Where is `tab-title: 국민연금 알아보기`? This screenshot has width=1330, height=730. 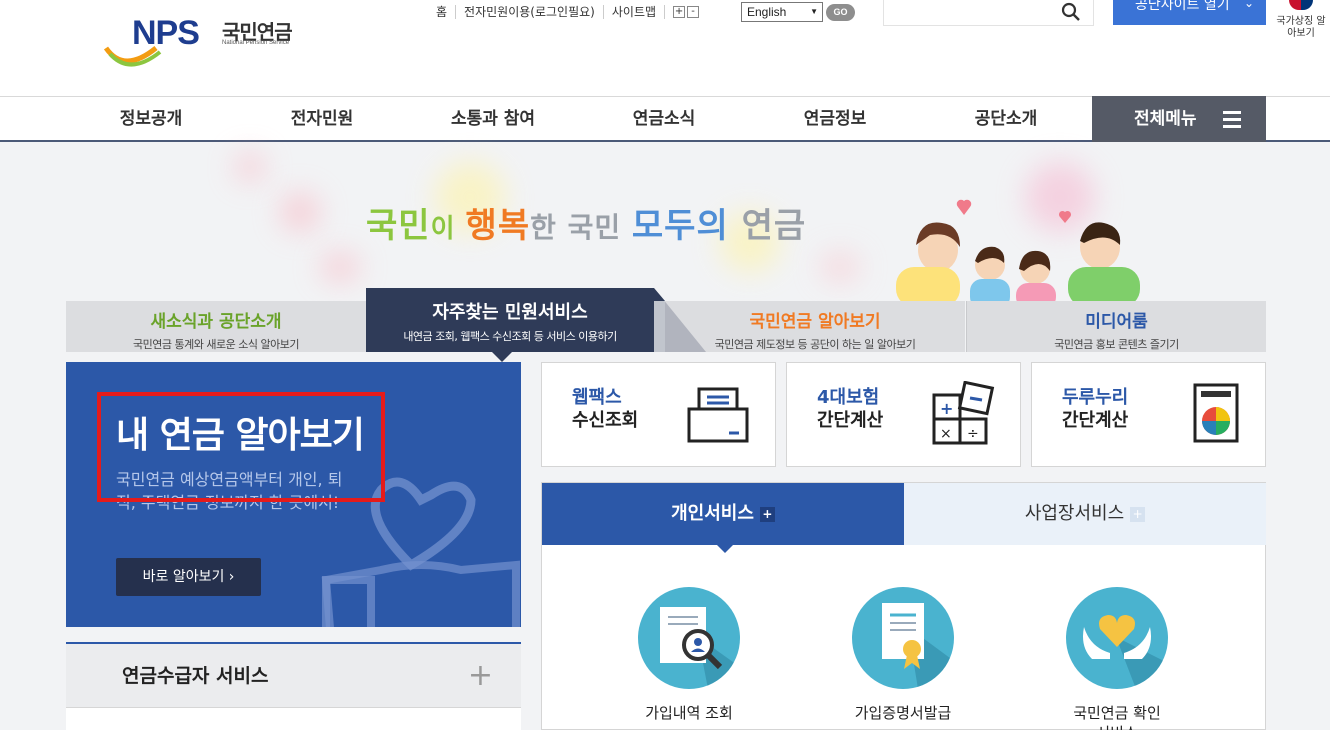 tab-title: 국민연금 알아보기 is located at coordinates (815, 322).